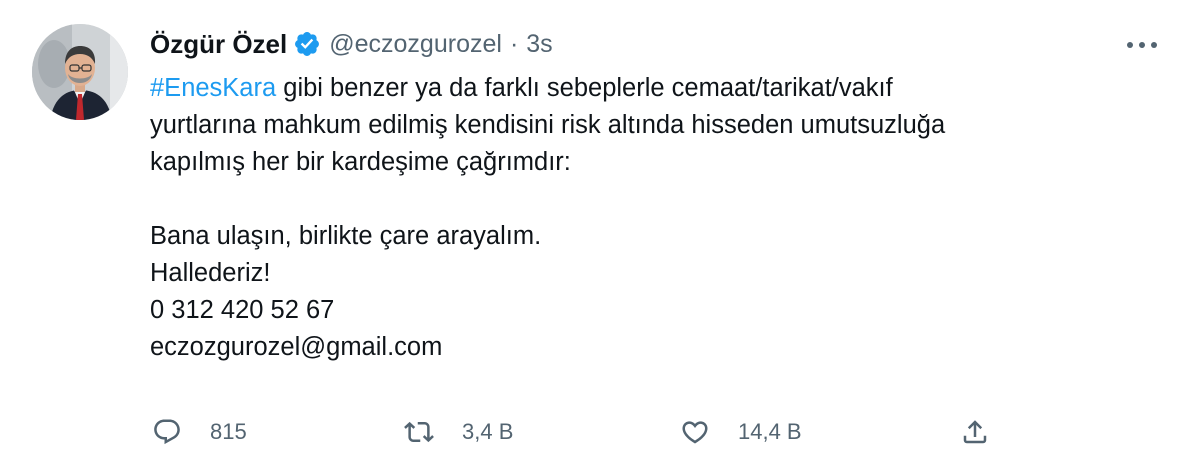  I want to click on heart-icon, so click(695, 432).